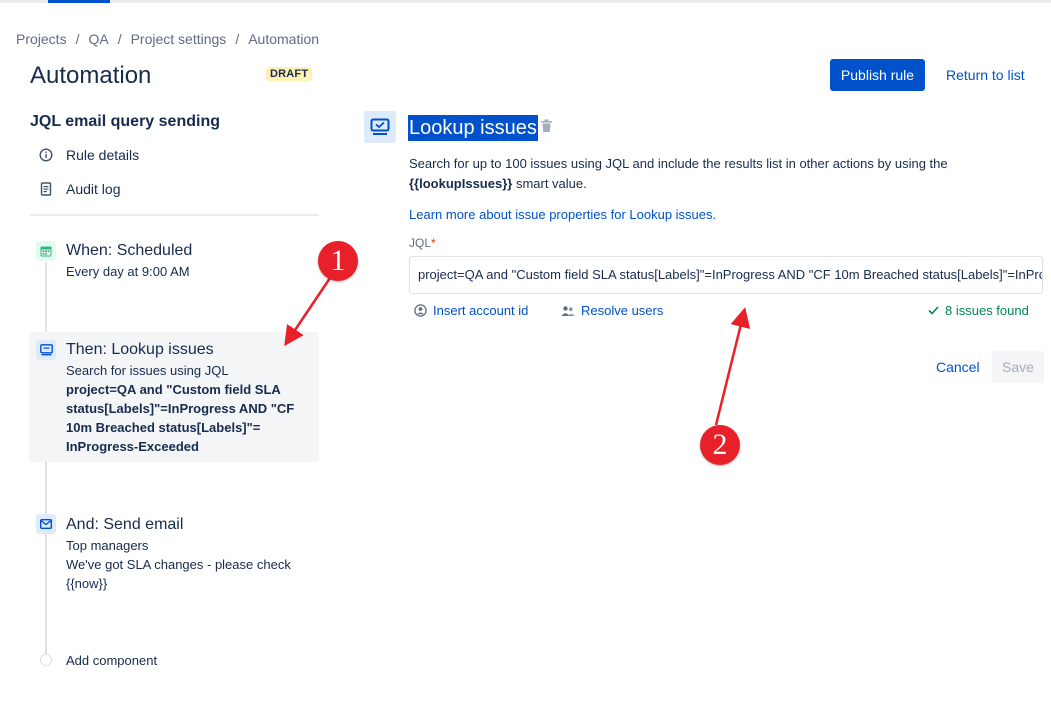 Image resolution: width=1051 pixels, height=708 pixels. Describe the element at coordinates (877, 75) in the screenshot. I see `publish-rule-button: Publish rule` at that location.